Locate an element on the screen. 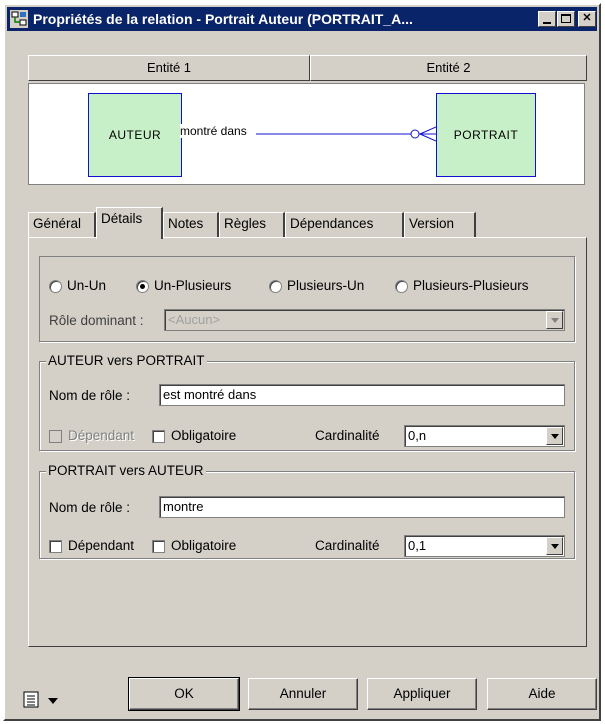  group1-mandatory-checkbox is located at coordinates (158, 436).